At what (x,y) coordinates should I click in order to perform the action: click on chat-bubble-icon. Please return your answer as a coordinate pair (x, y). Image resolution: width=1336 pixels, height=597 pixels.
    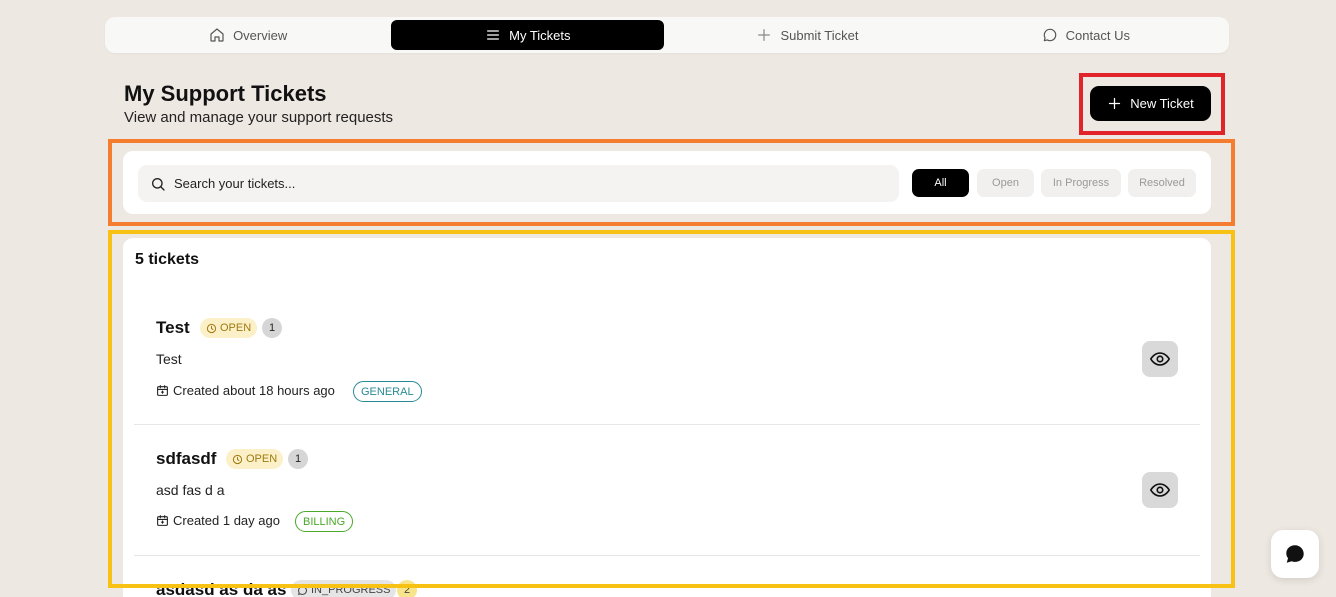
    Looking at the image, I should click on (1049, 35).